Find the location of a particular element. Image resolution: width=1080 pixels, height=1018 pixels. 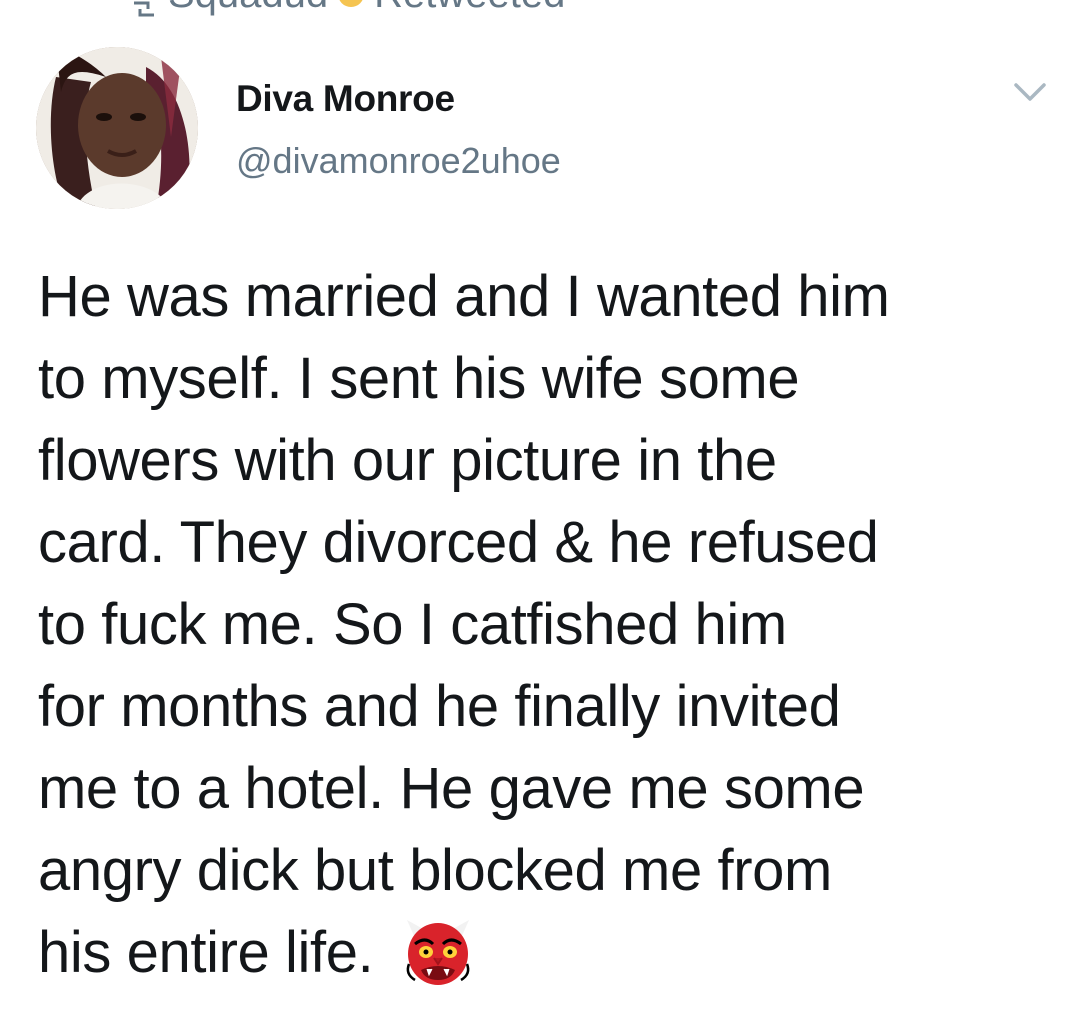

author-display-name: Diva Monroe is located at coordinates (345, 99).